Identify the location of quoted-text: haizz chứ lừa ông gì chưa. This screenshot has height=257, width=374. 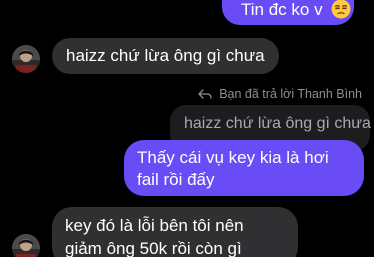
(277, 123).